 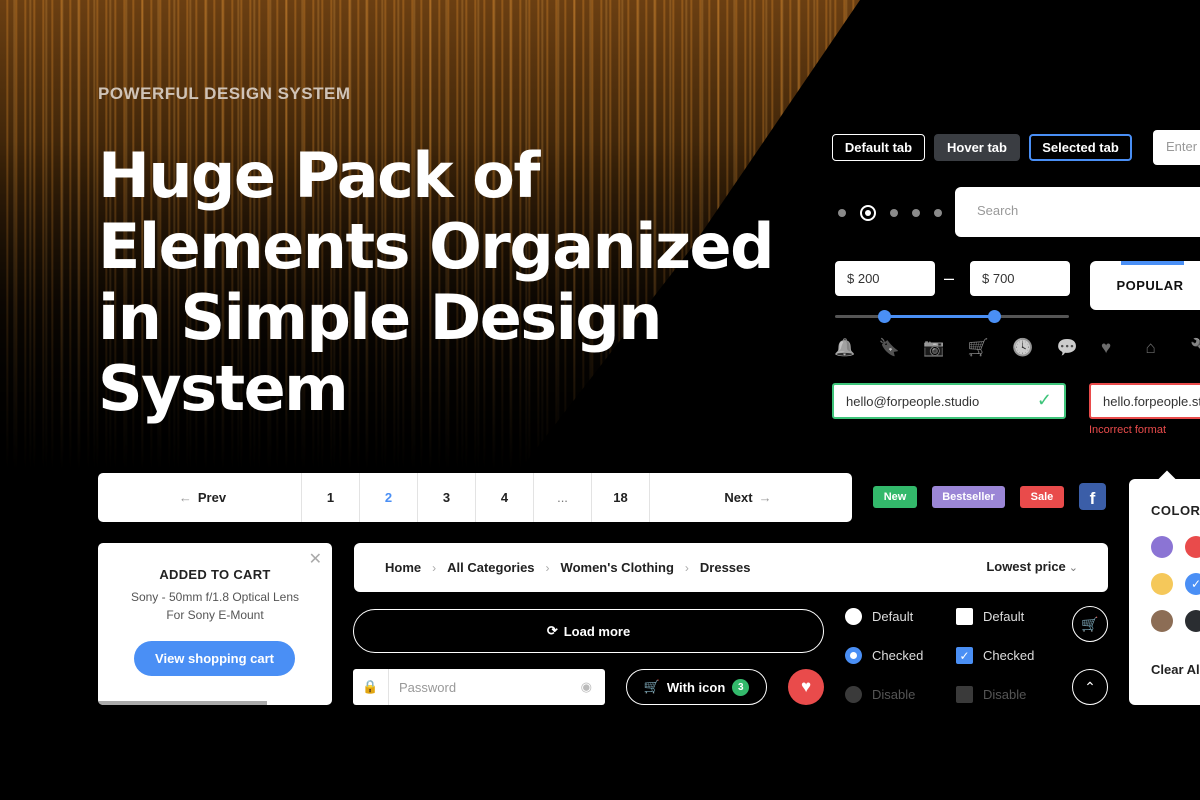 What do you see at coordinates (617, 567) in the screenshot?
I see `breadcrumb-item: Women's Clothing` at bounding box center [617, 567].